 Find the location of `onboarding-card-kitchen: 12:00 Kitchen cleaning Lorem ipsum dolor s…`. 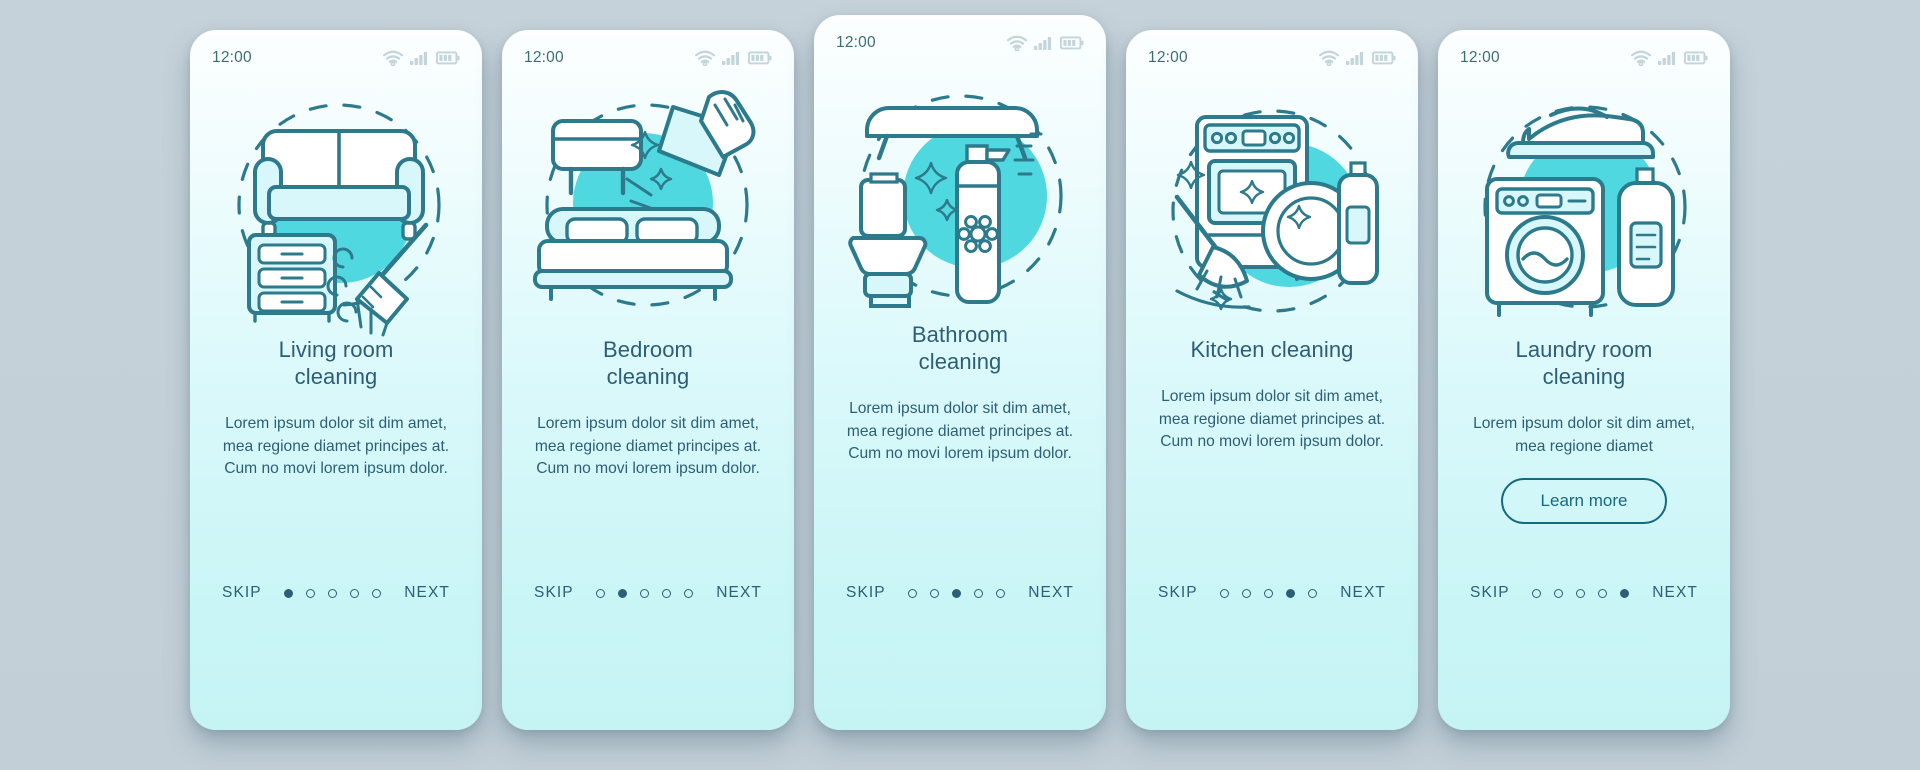

onboarding-card-kitchen: 12:00 Kitchen cleaning Lorem ipsum dolor s… is located at coordinates (1272, 380).